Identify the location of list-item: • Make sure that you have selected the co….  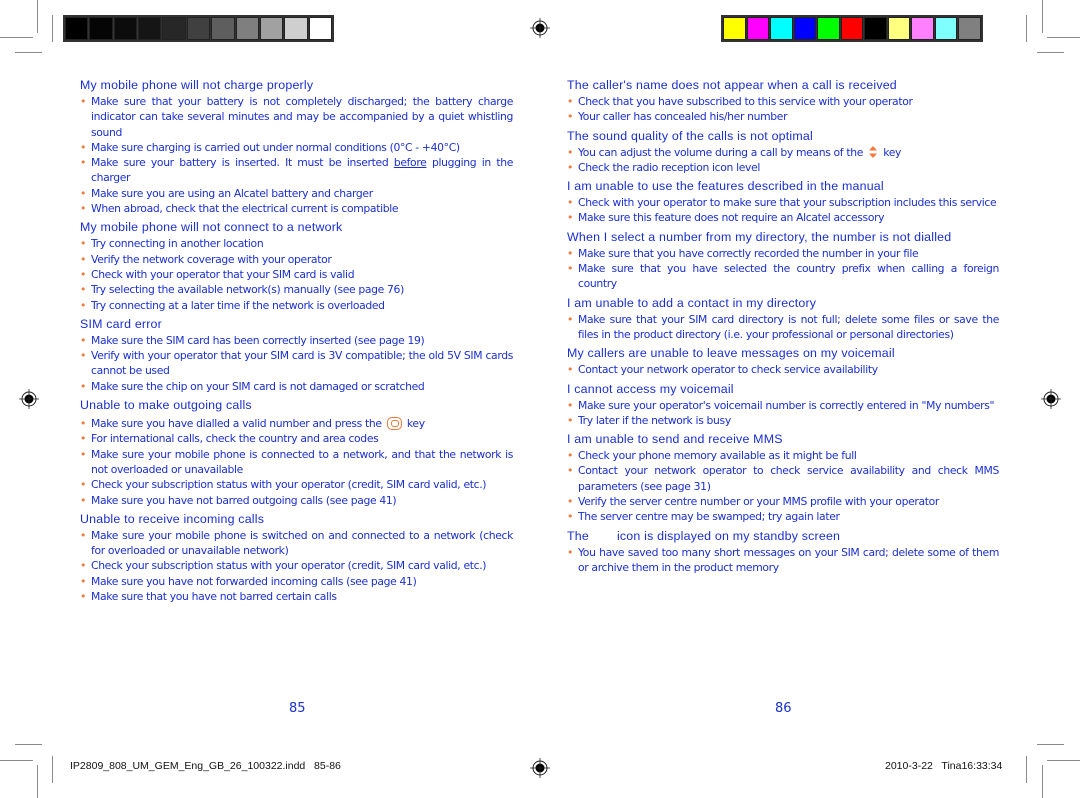
(783, 276).